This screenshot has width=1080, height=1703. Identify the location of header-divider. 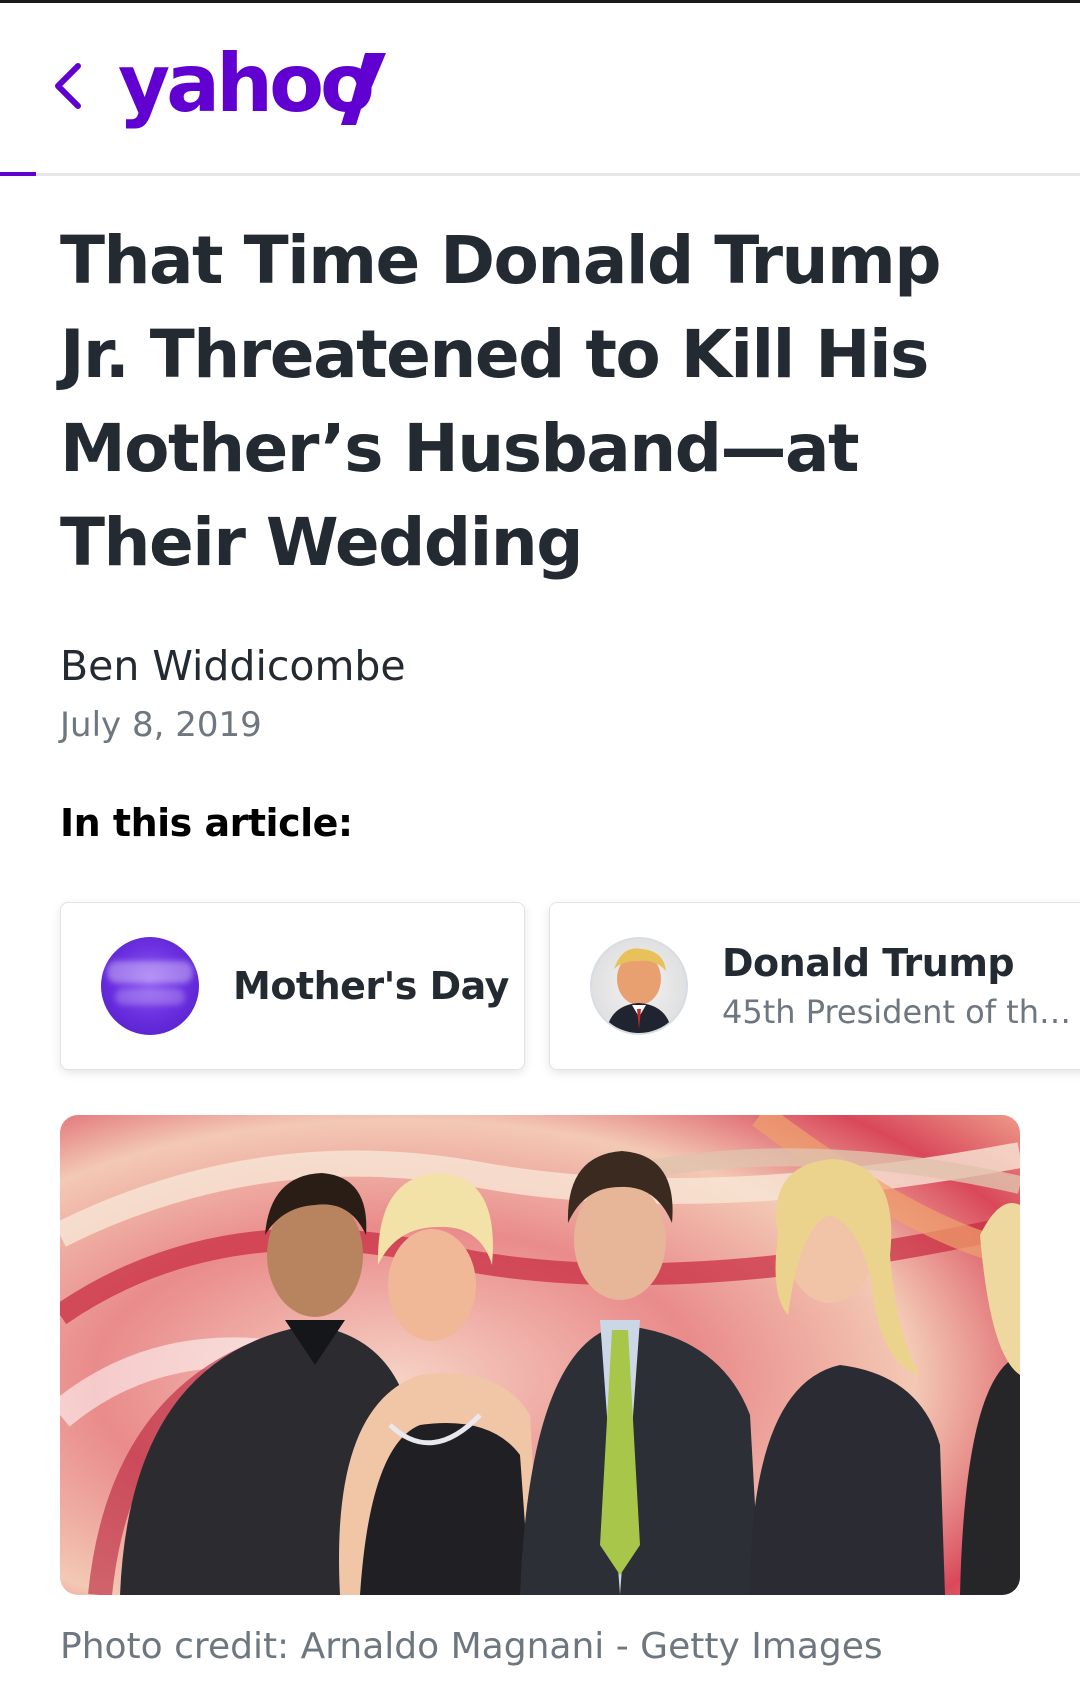
(540, 174).